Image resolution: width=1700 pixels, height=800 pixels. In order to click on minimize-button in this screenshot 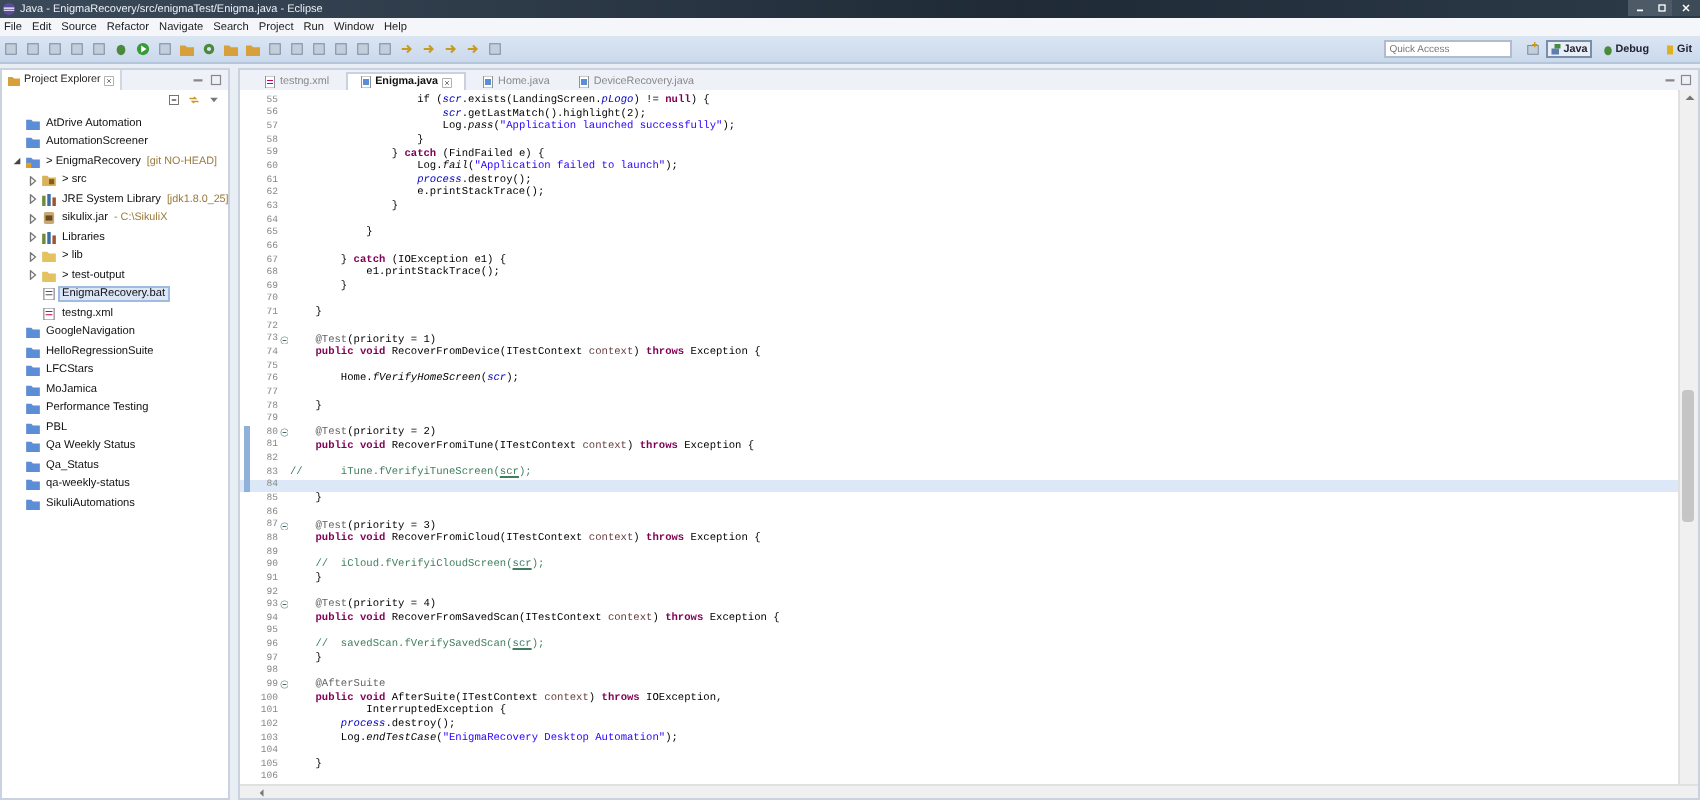, I will do `click(1639, 8)`.